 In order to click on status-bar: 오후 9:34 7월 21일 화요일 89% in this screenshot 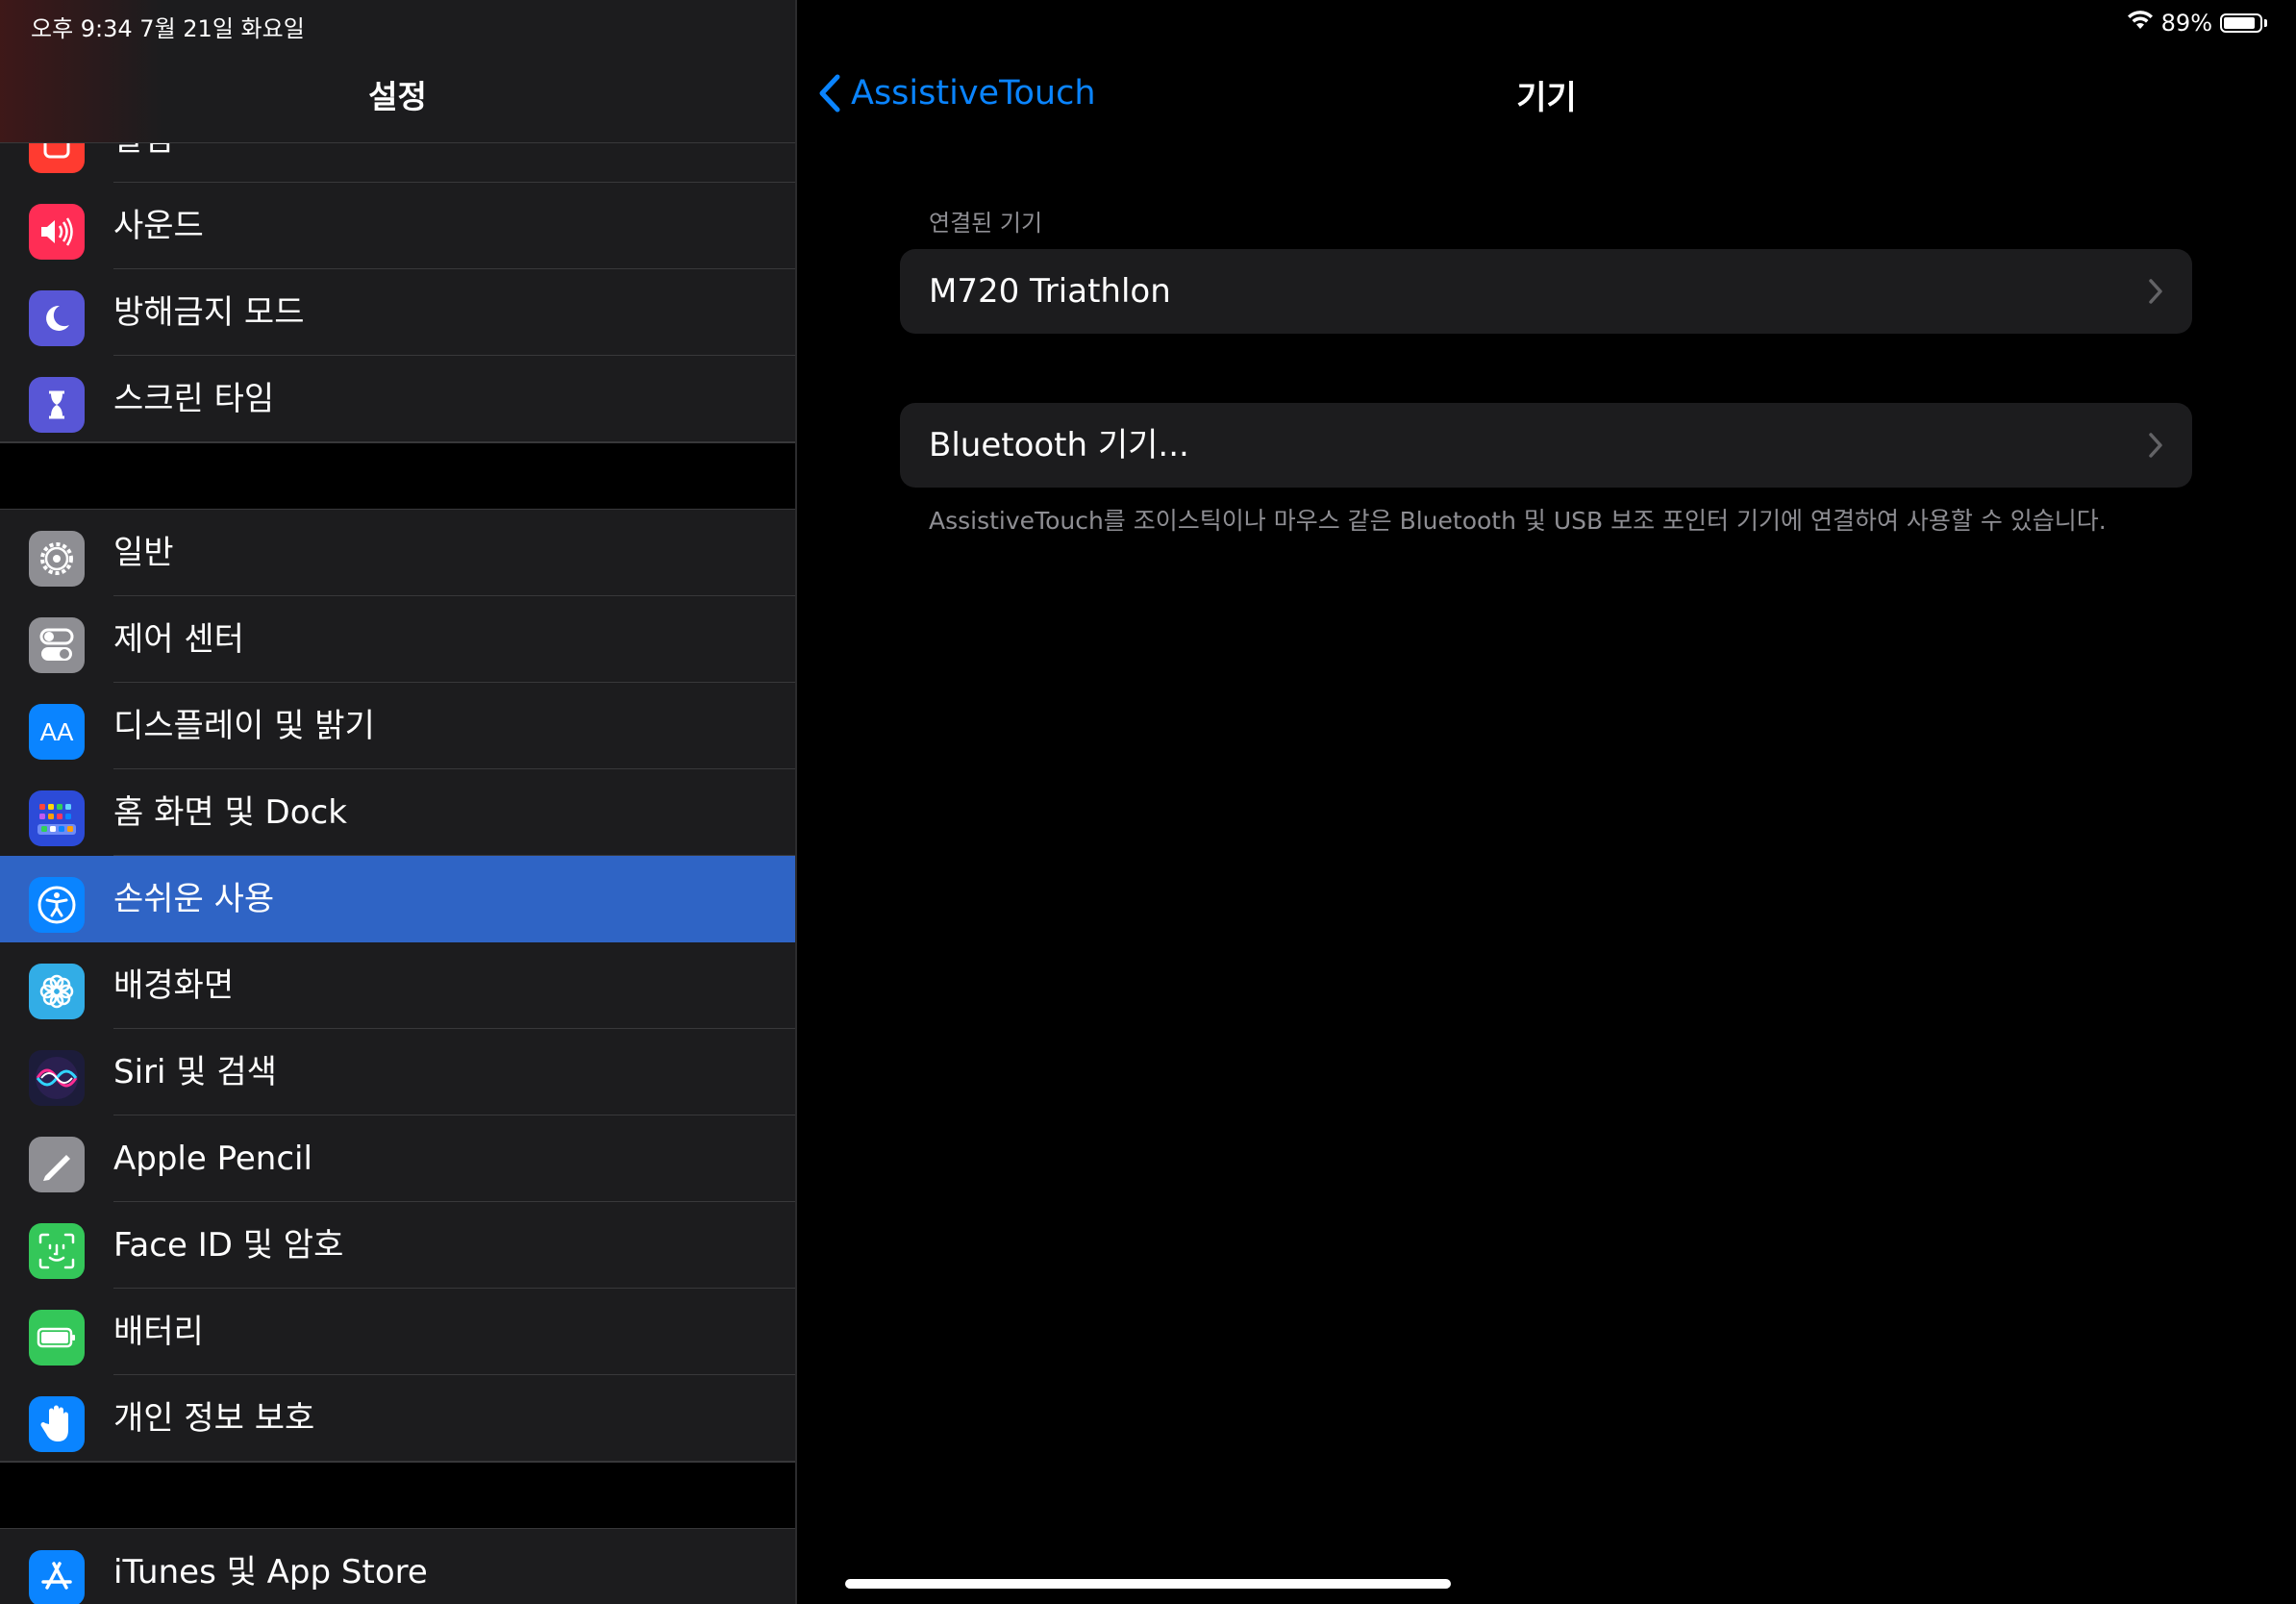, I will do `click(1148, 21)`.